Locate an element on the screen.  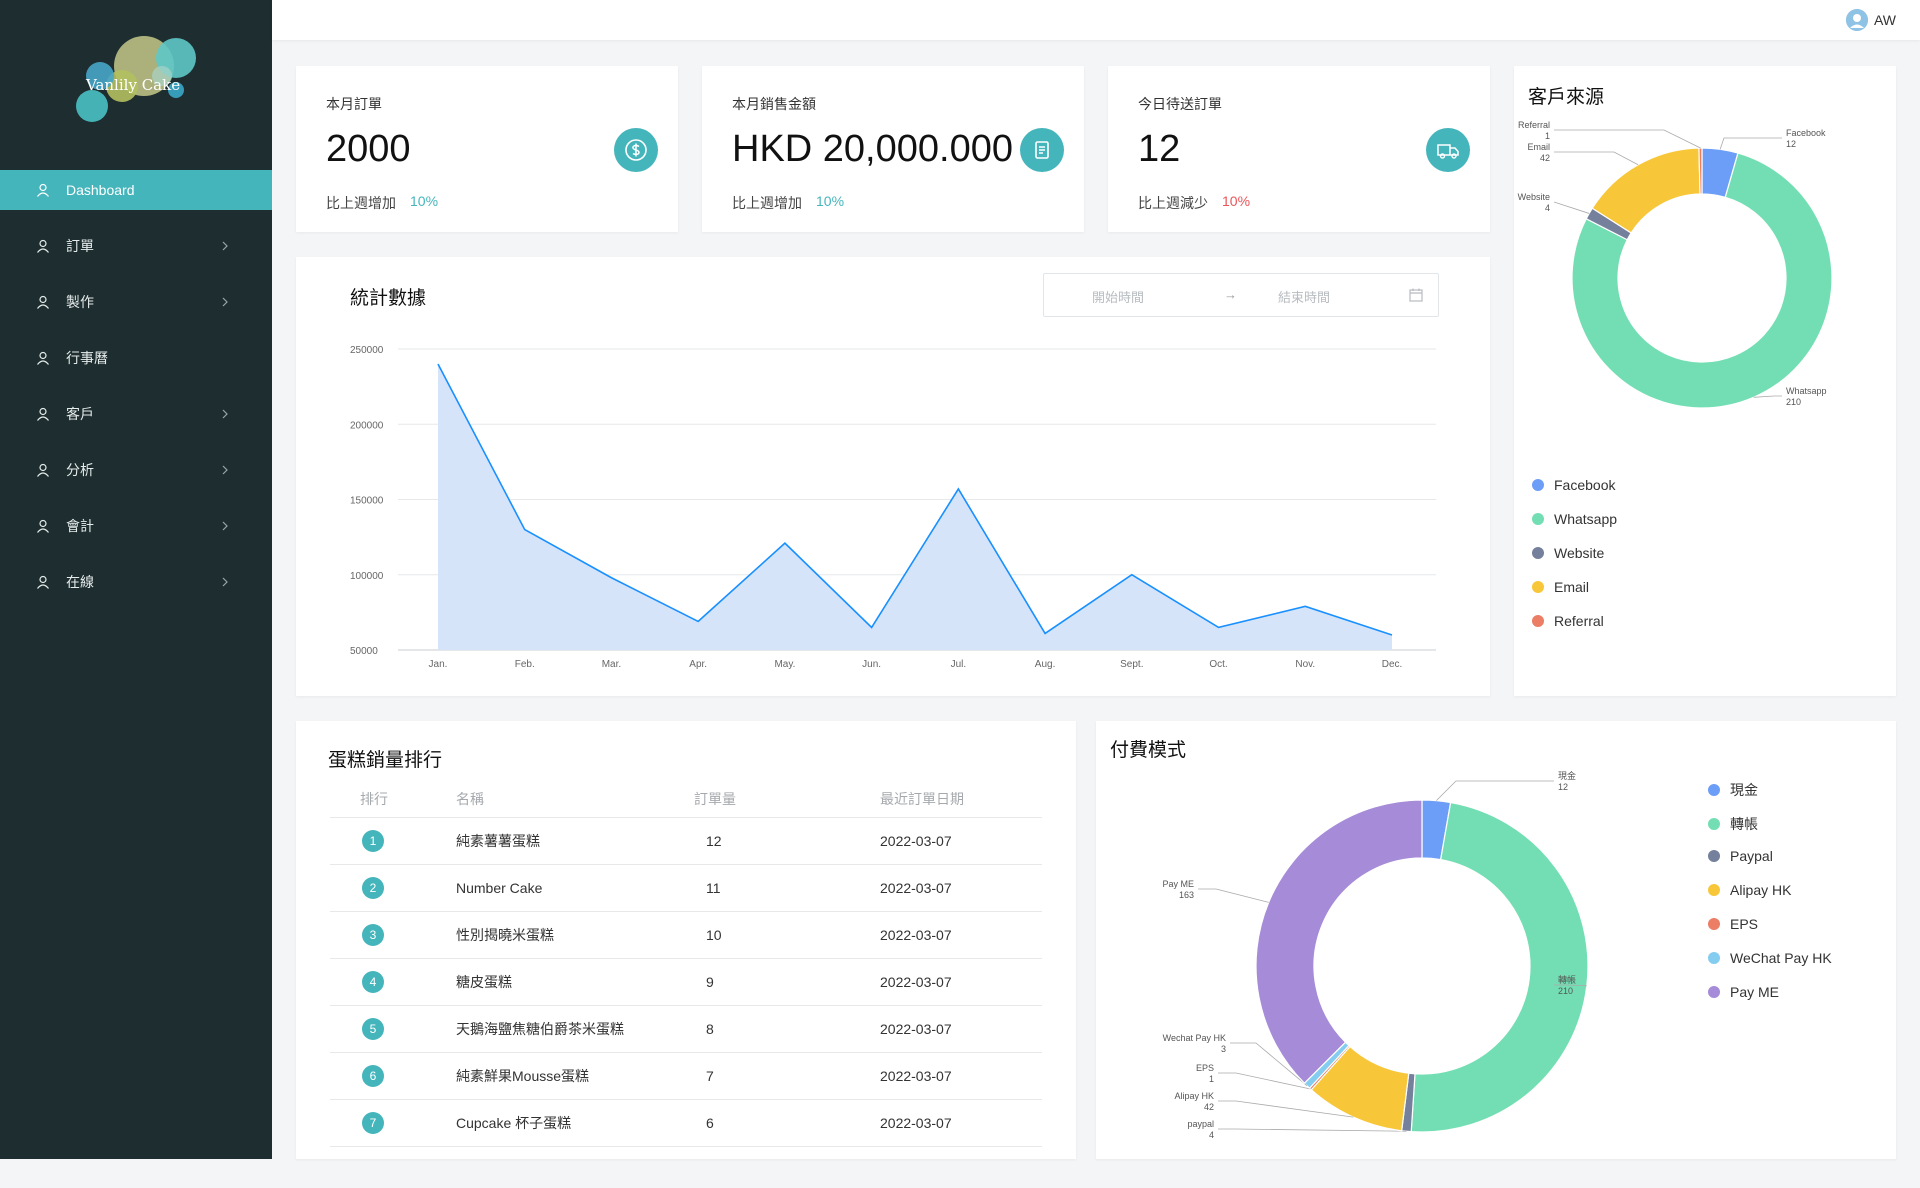
stat-value: HKD 20,000.000 is located at coordinates (872, 149).